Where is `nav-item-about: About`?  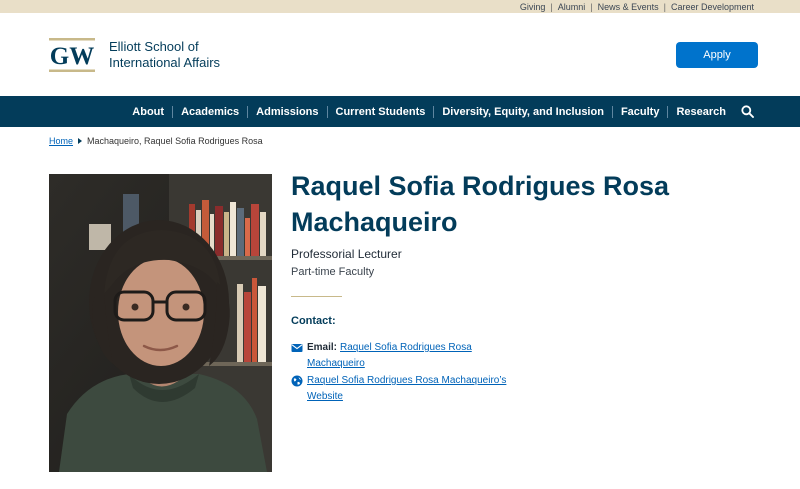 nav-item-about: About is located at coordinates (148, 112).